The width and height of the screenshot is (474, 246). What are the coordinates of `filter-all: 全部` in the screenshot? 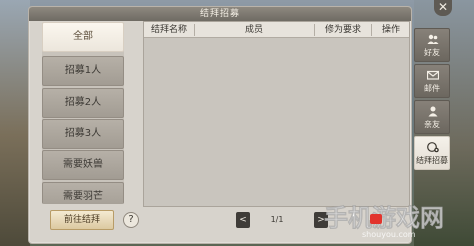 It's located at (83, 37).